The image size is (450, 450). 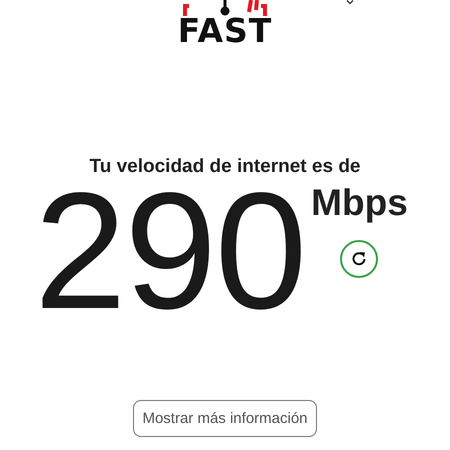 What do you see at coordinates (359, 203) in the screenshot?
I see `speed-unit: Mbps` at bounding box center [359, 203].